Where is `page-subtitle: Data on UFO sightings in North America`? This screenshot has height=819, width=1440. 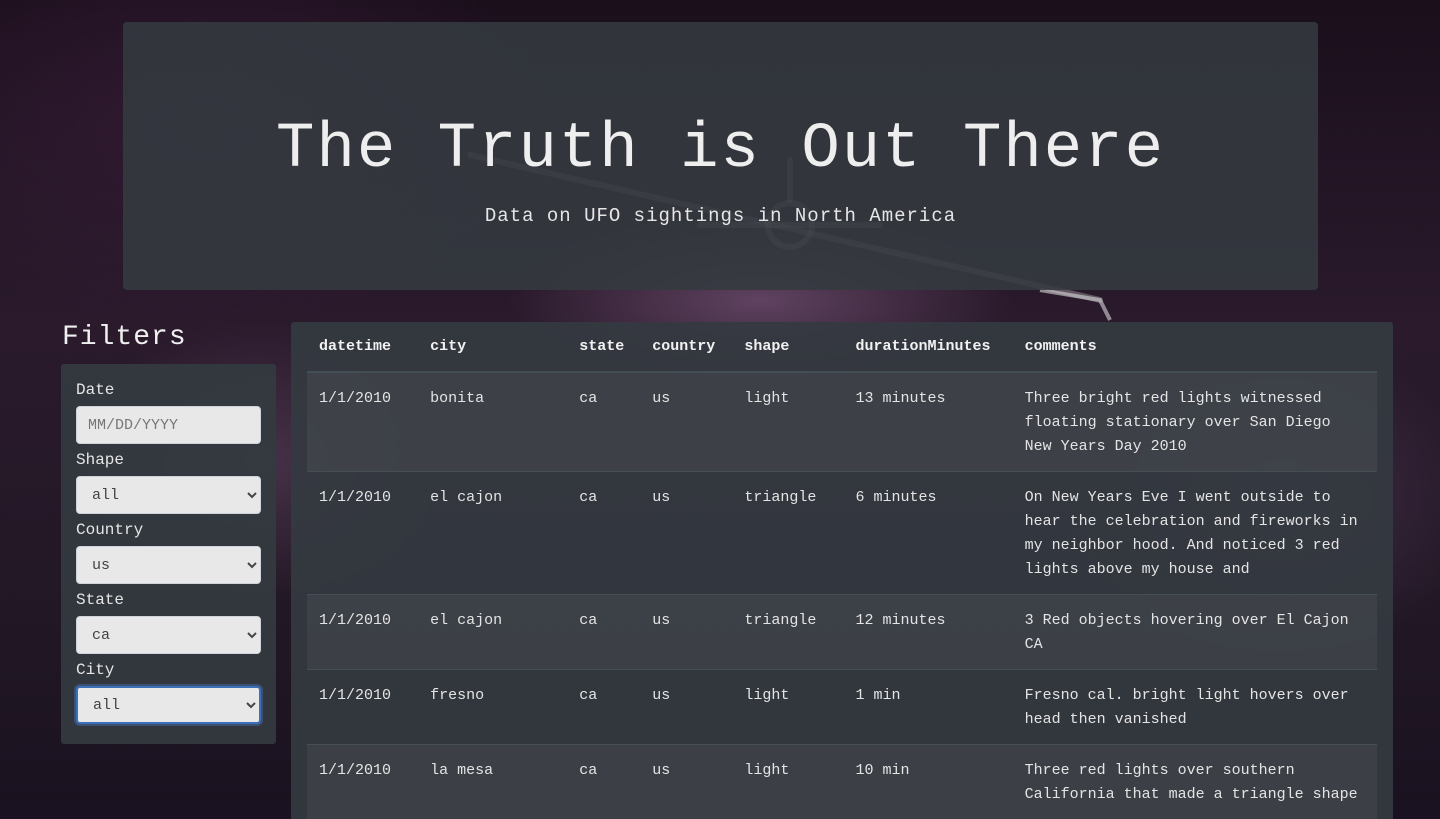
page-subtitle: Data on UFO sightings in North America is located at coordinates (720, 216).